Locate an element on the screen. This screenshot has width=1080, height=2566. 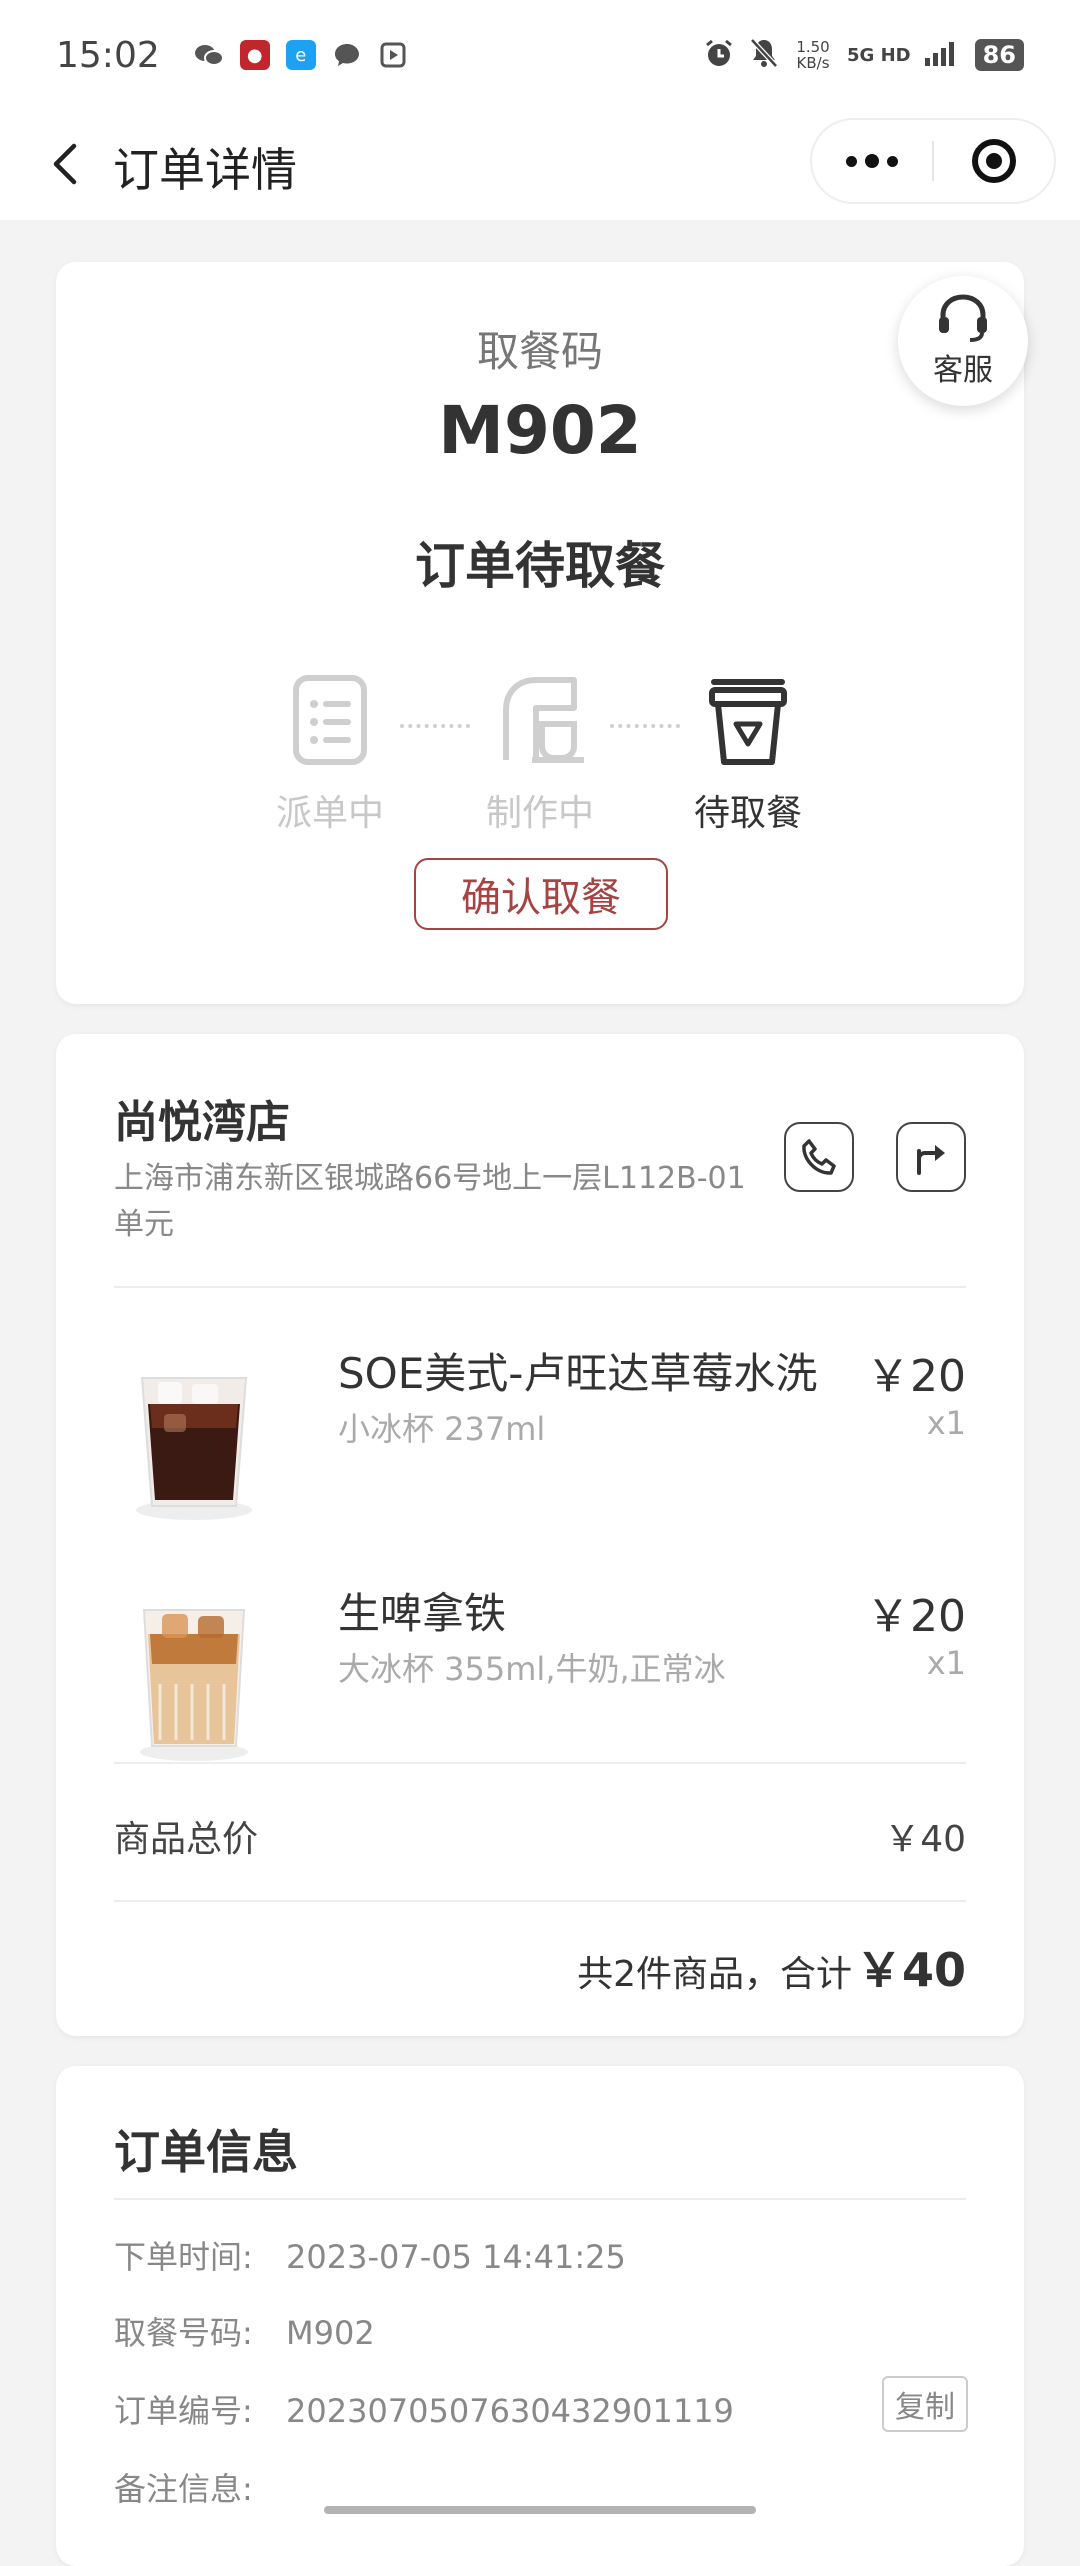
info-key: 下单时间: is located at coordinates (183, 2257).